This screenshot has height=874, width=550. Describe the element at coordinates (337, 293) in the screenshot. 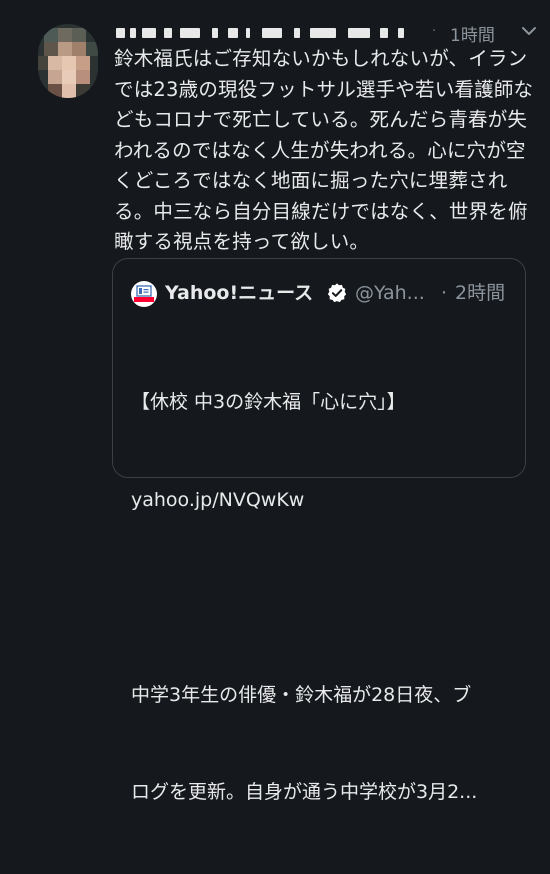

I see `verified-badge-icon` at that location.